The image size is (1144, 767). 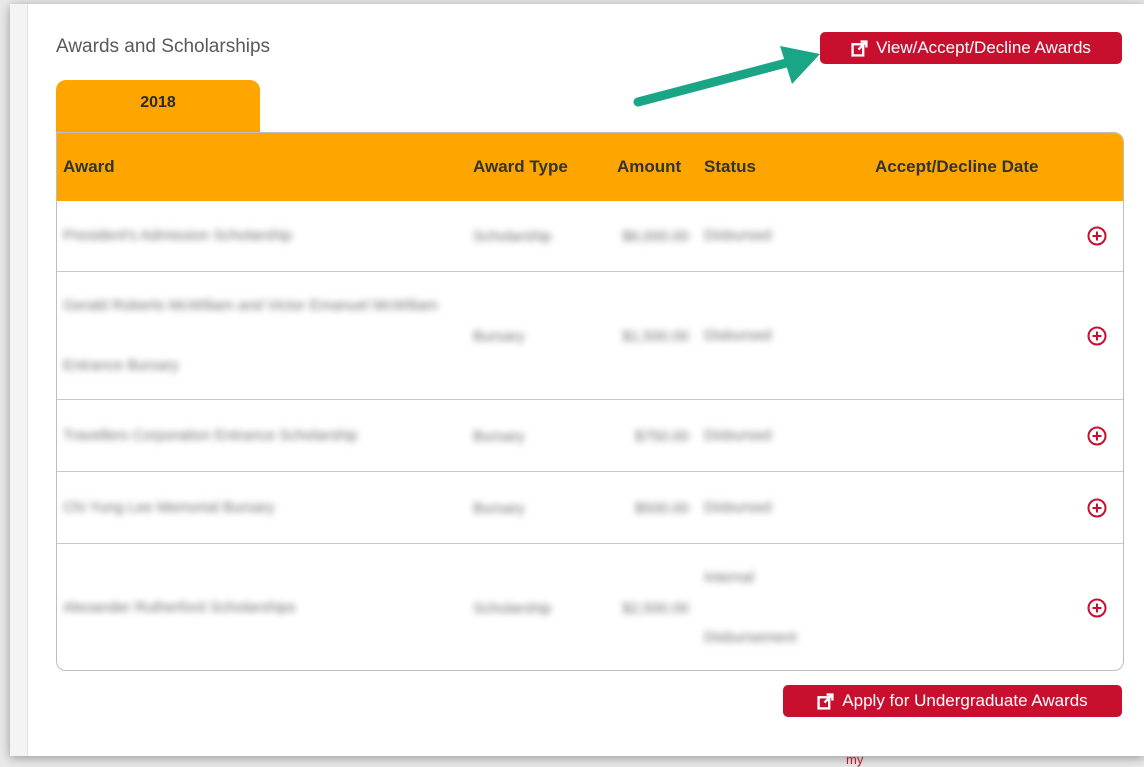 I want to click on apply-undergraduate-awards-label: Apply for Undergraduate Awards, so click(x=965, y=700).